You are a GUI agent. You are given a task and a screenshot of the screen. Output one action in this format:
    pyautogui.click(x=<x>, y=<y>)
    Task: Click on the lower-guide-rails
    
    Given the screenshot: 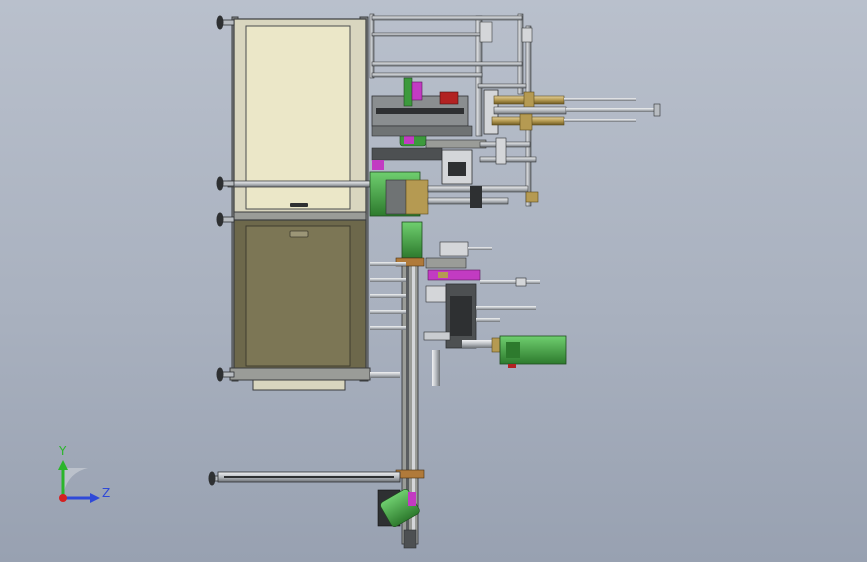 What is the action you would take?
    pyautogui.click(x=388, y=320)
    